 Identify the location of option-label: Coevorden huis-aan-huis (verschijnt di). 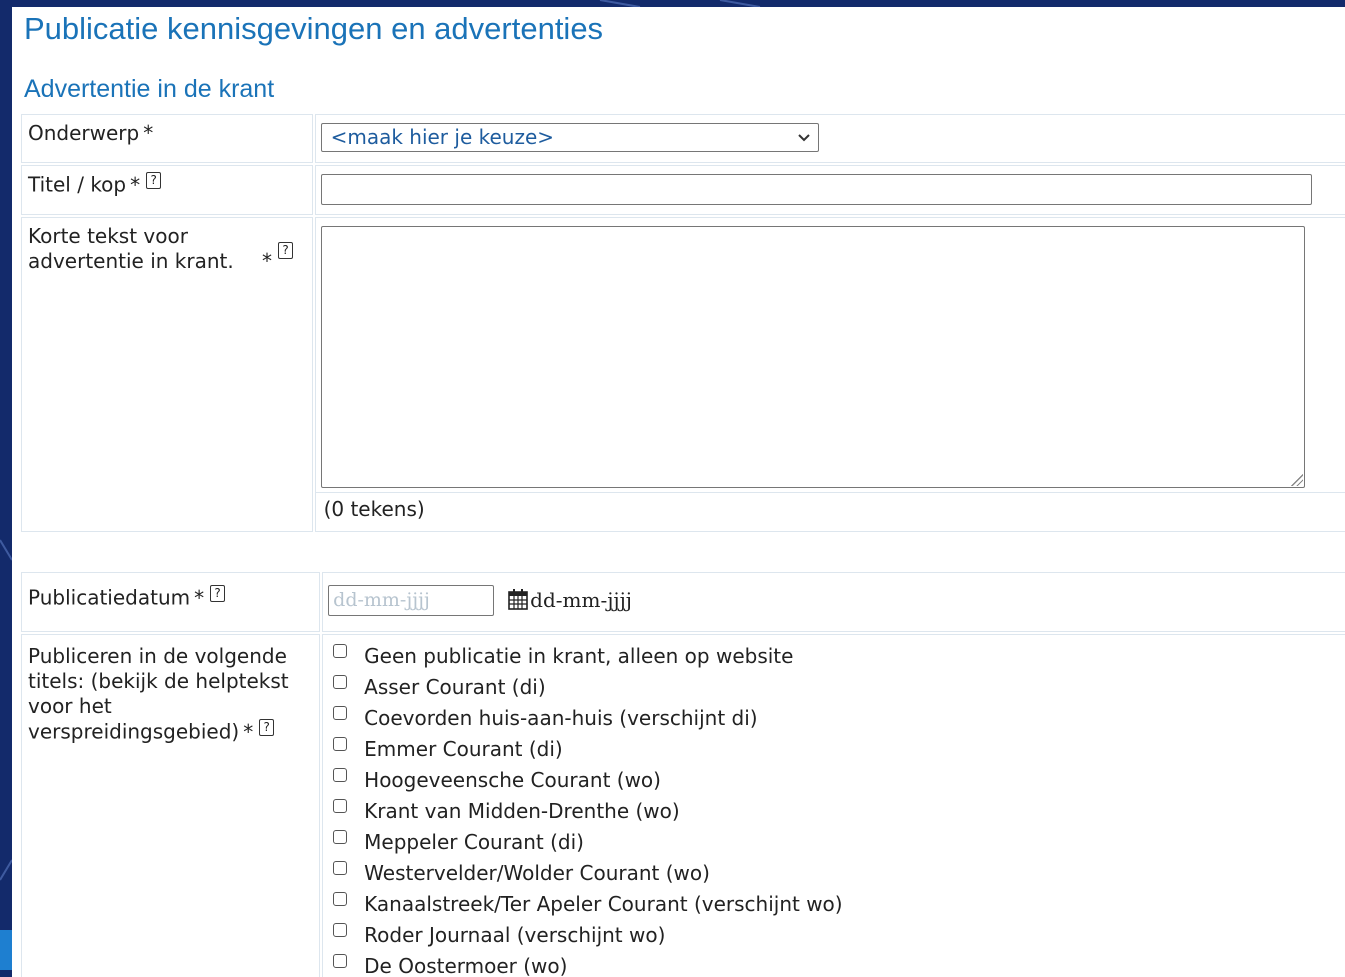
(561, 718).